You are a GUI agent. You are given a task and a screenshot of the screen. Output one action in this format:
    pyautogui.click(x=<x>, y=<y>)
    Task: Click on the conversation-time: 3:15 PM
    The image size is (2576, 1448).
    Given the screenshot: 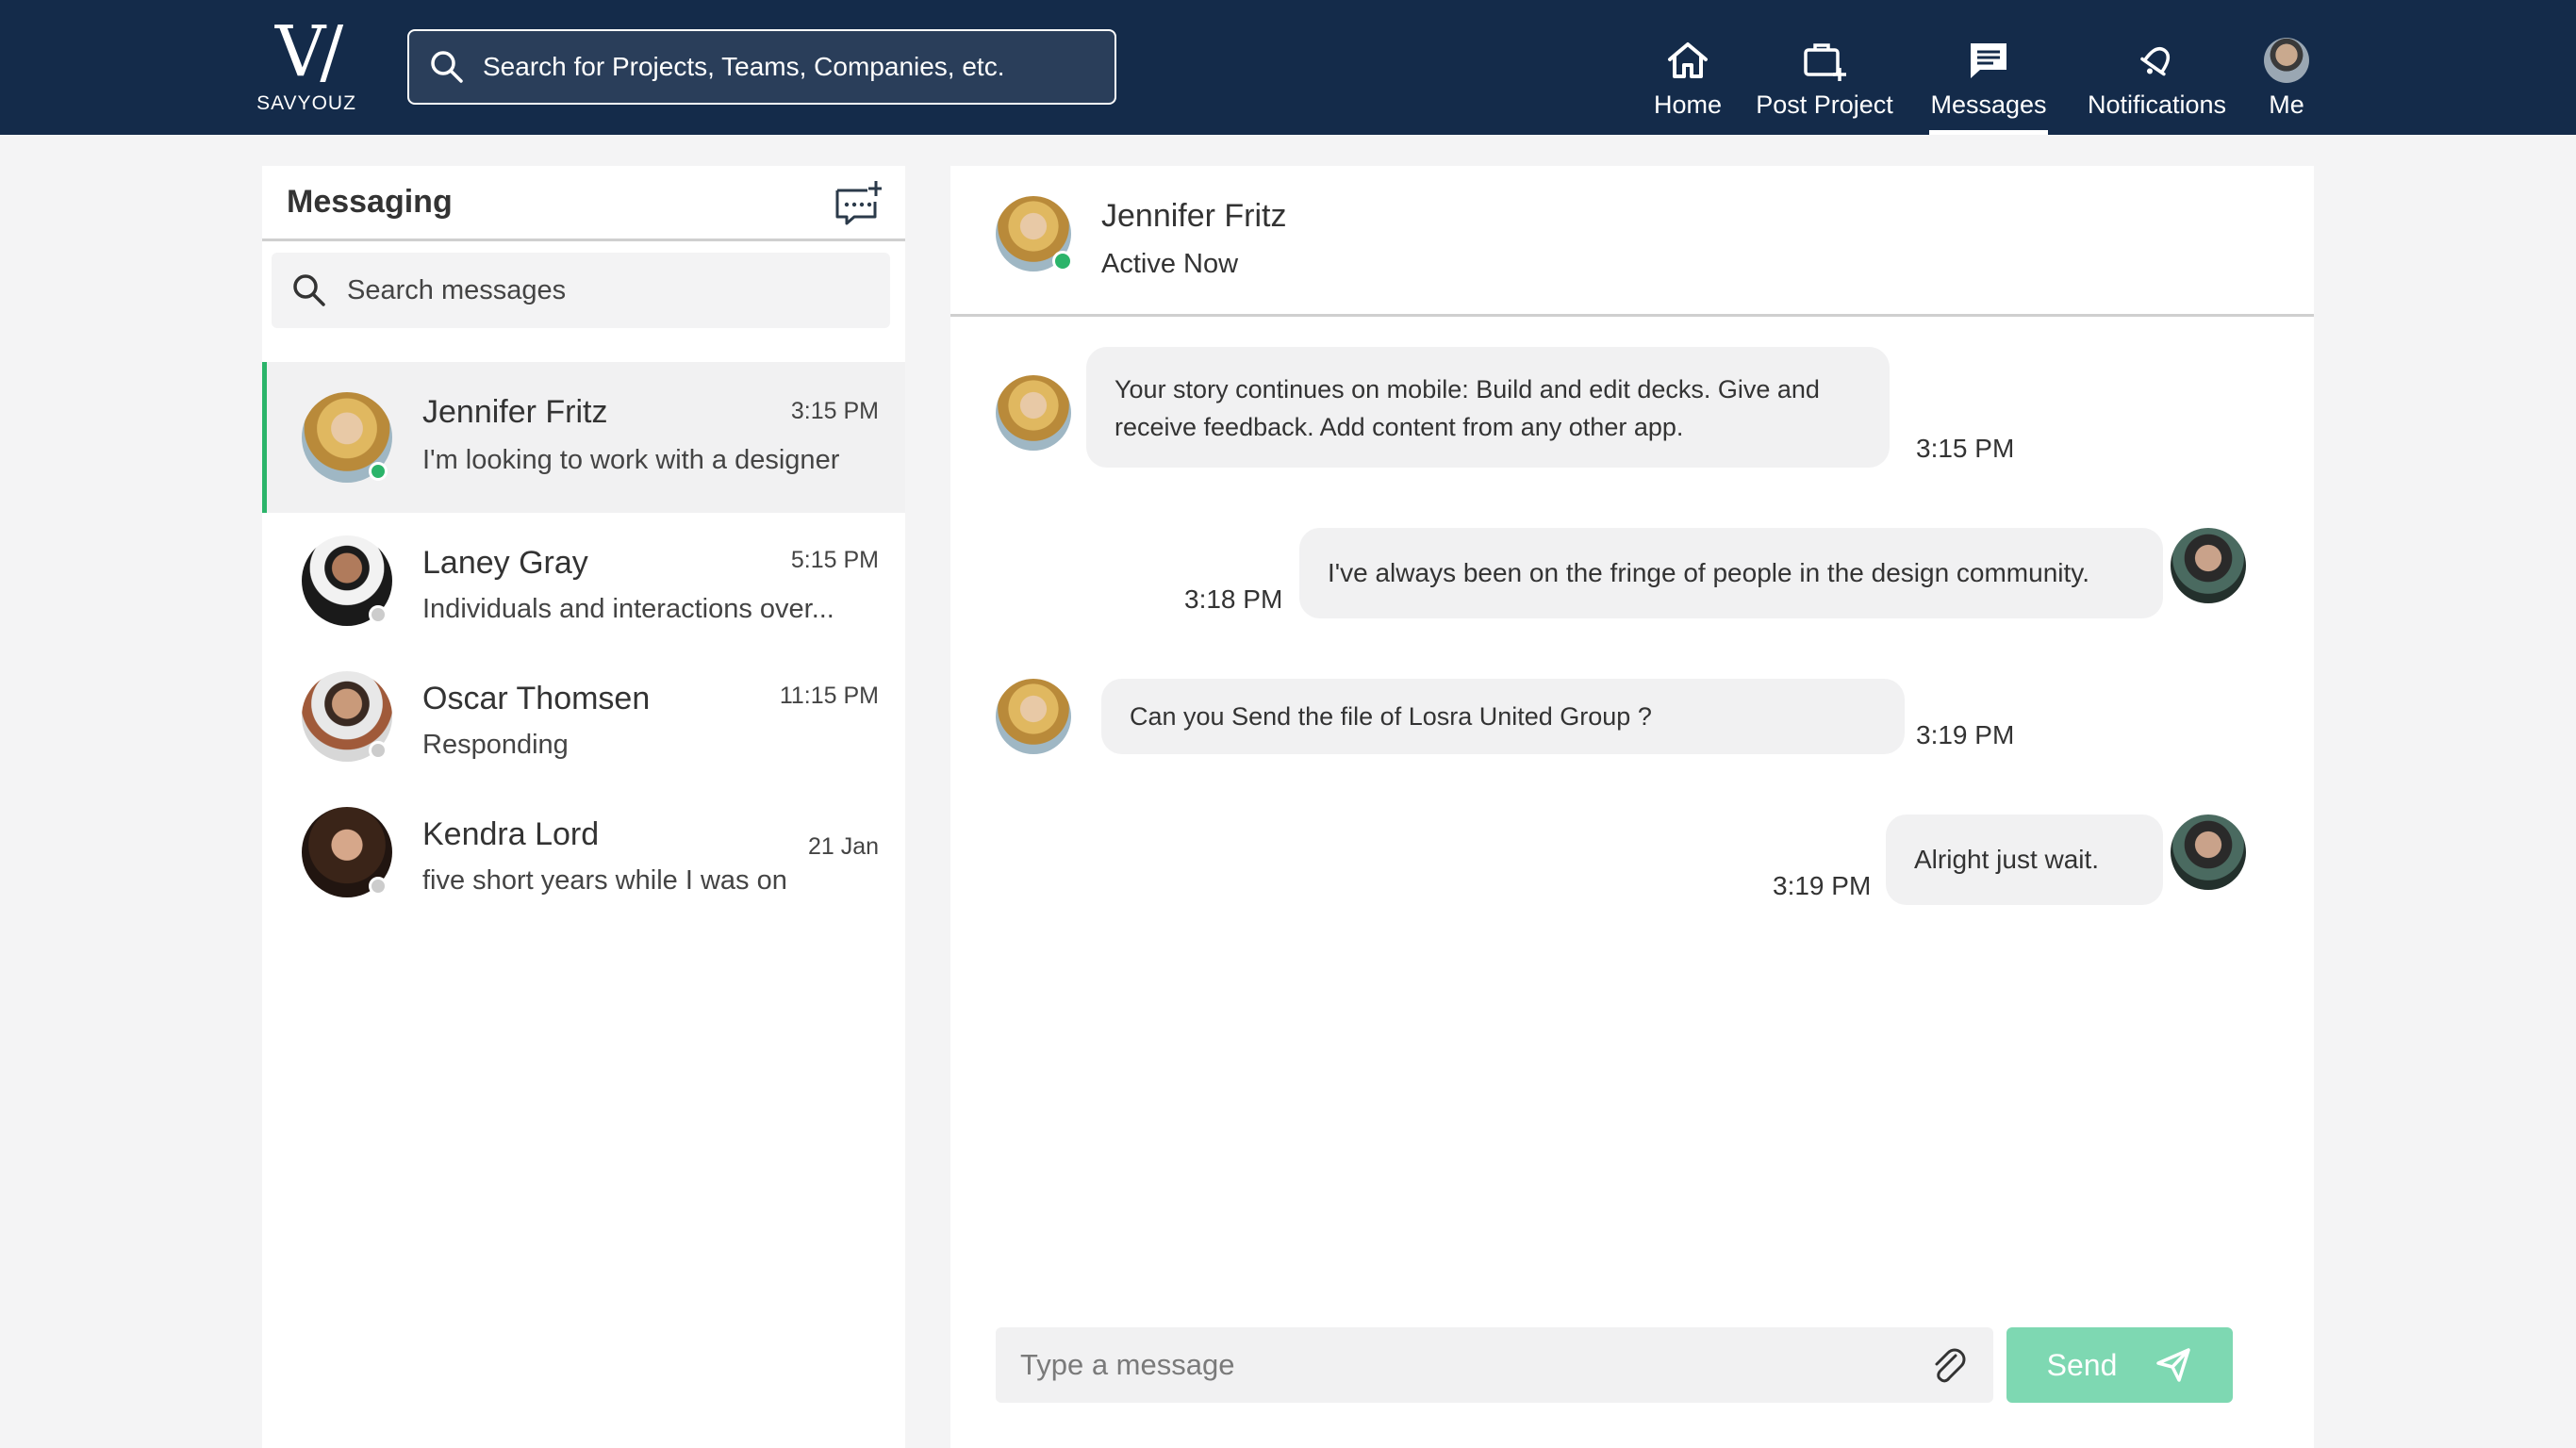 What is the action you would take?
    pyautogui.click(x=834, y=411)
    